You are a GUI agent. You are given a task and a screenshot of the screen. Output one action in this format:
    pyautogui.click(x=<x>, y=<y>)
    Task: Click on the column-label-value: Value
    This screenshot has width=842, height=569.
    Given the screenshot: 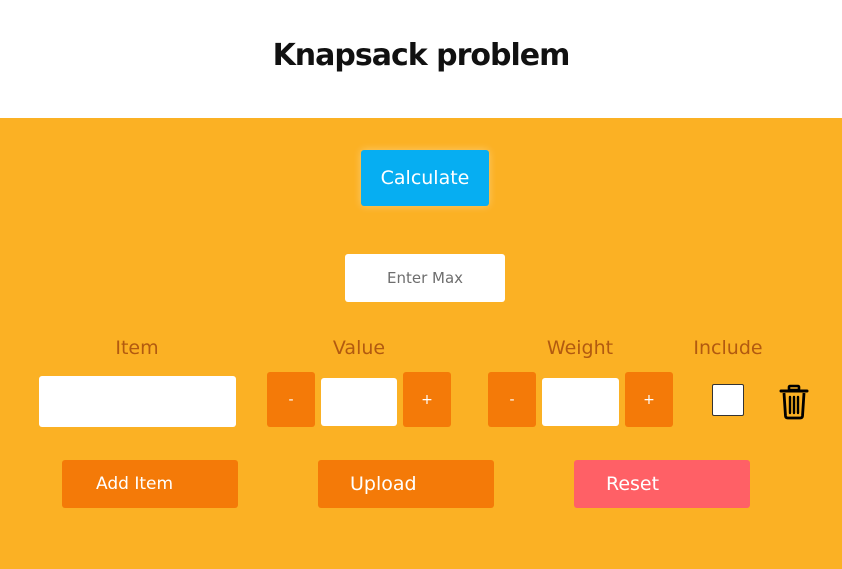 What is the action you would take?
    pyautogui.click(x=359, y=348)
    